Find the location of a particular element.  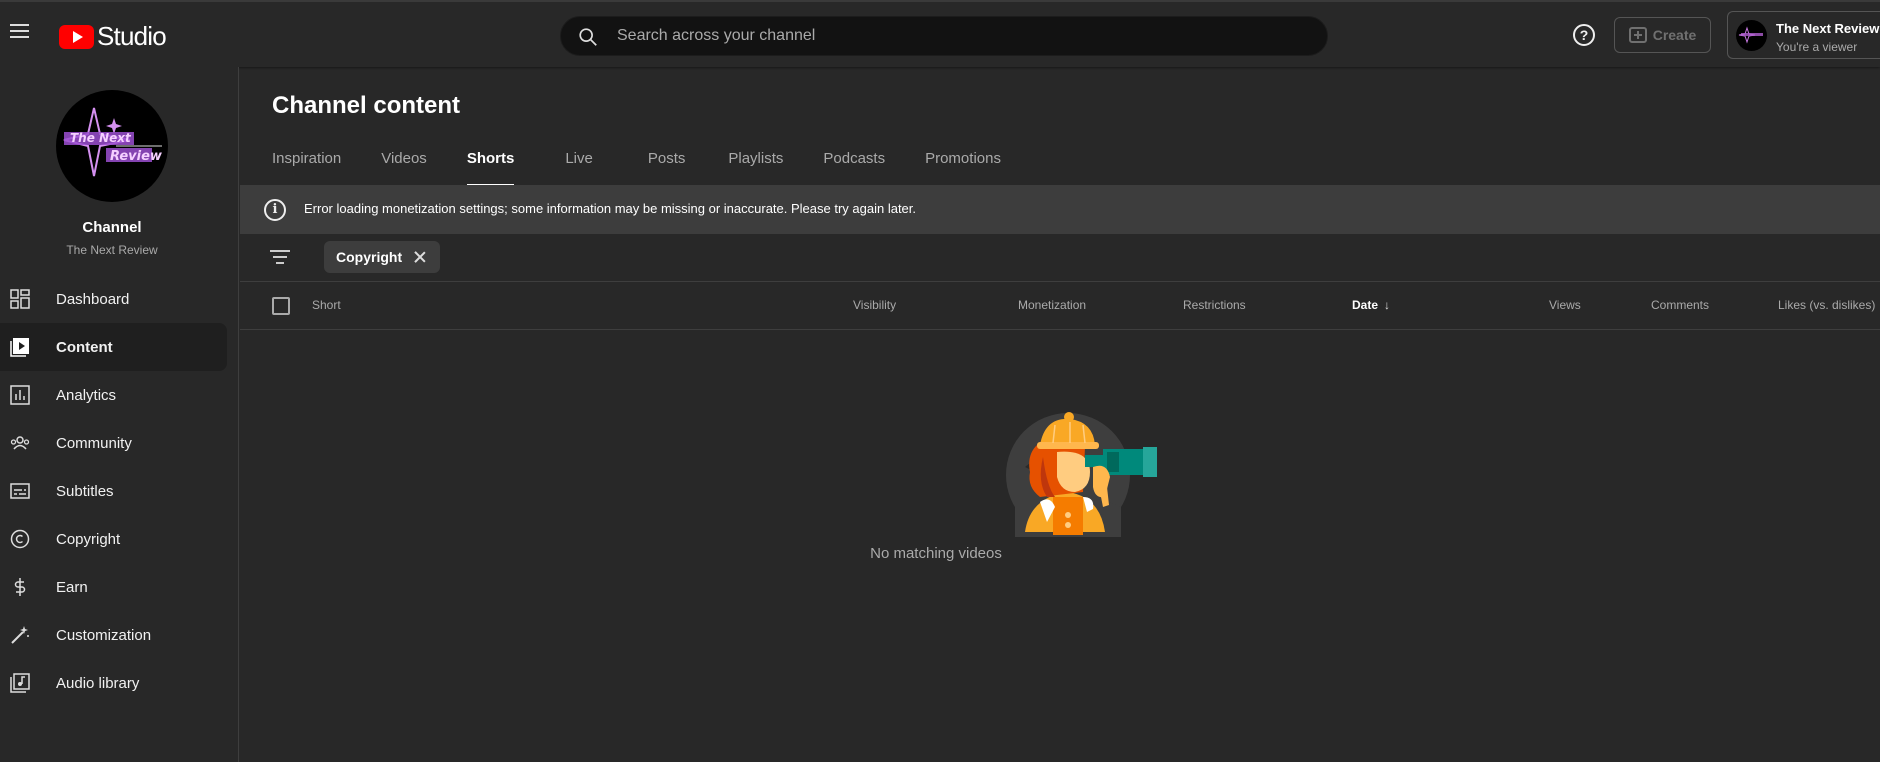

filter-chip-label: Copyright is located at coordinates (369, 257).